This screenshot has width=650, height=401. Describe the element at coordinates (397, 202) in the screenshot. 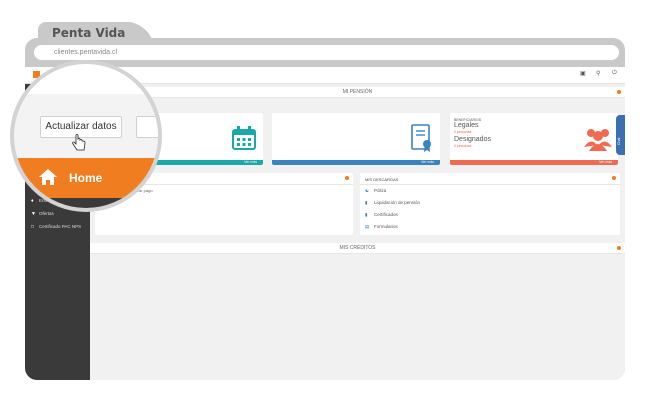

I see `descarga-label: Liquidación de pensión` at that location.